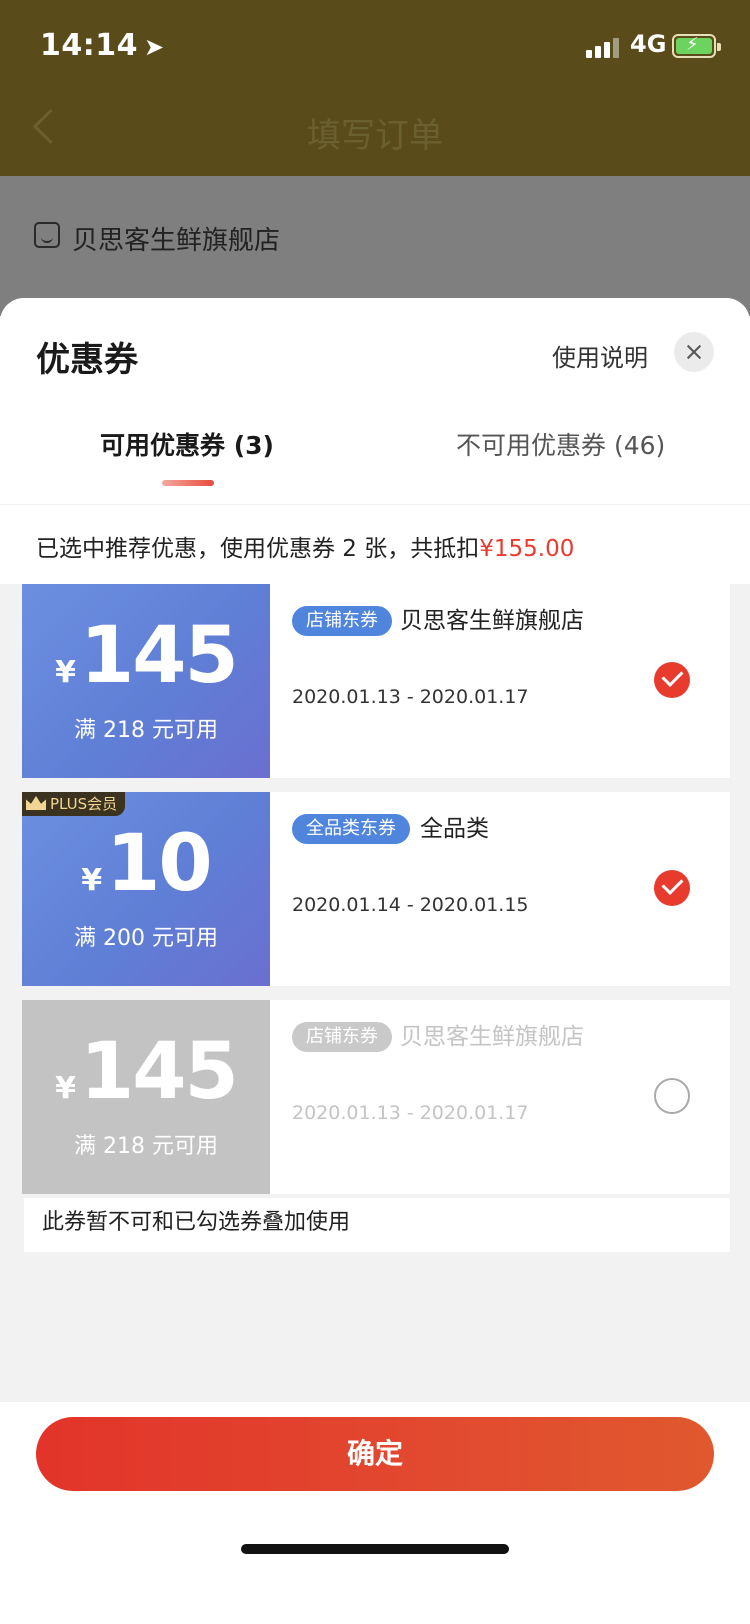 The height and width of the screenshot is (1624, 750). I want to click on coupon-type-tag: 全品类东券, so click(351, 829).